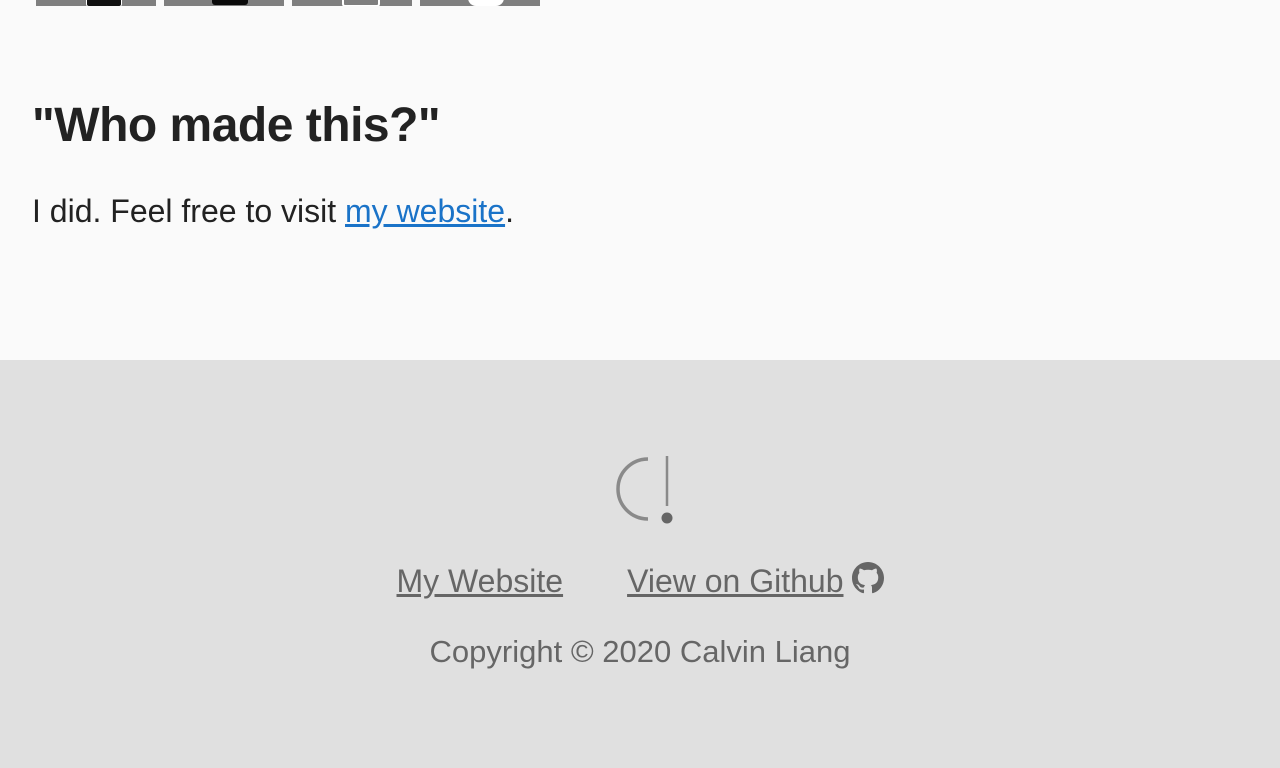 The height and width of the screenshot is (768, 1280). I want to click on github-icon, so click(867, 577).